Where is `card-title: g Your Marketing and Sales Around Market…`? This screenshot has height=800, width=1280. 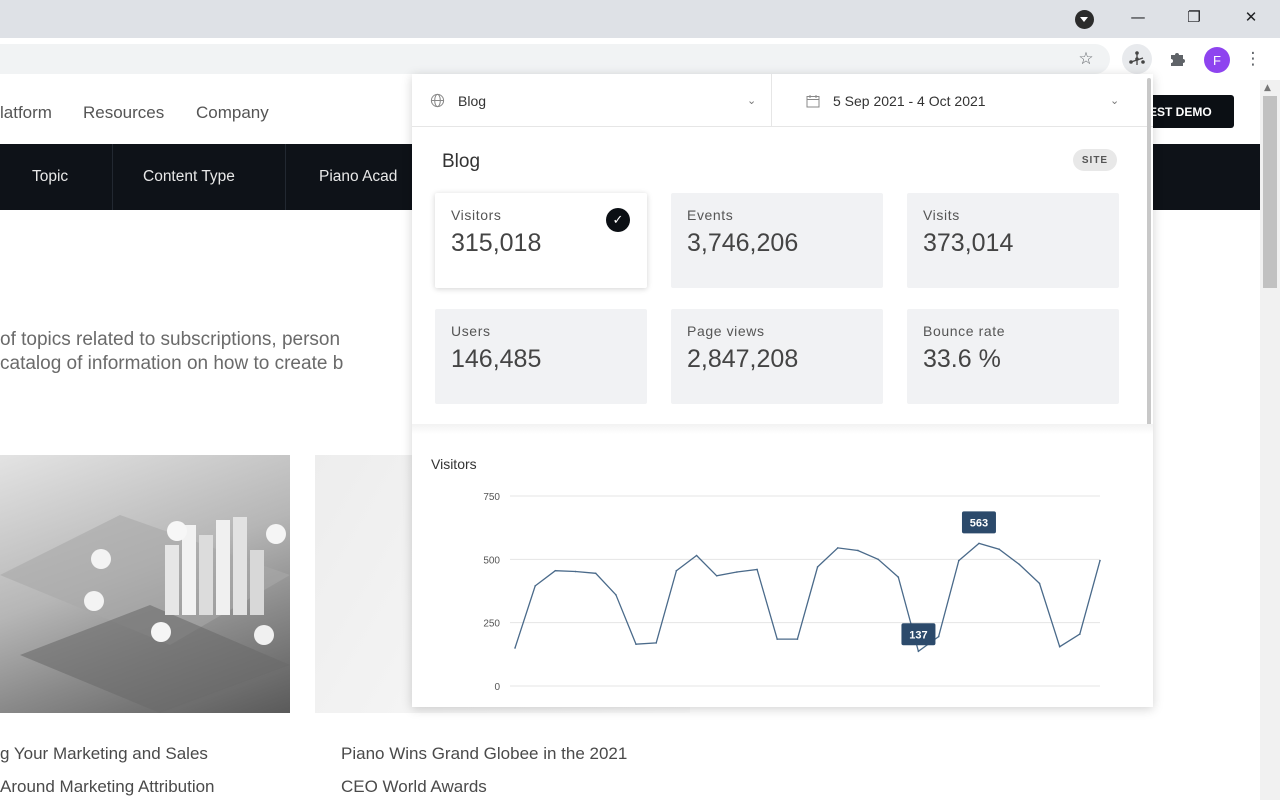 card-title: g Your Marketing and Sales Around Market… is located at coordinates (107, 768).